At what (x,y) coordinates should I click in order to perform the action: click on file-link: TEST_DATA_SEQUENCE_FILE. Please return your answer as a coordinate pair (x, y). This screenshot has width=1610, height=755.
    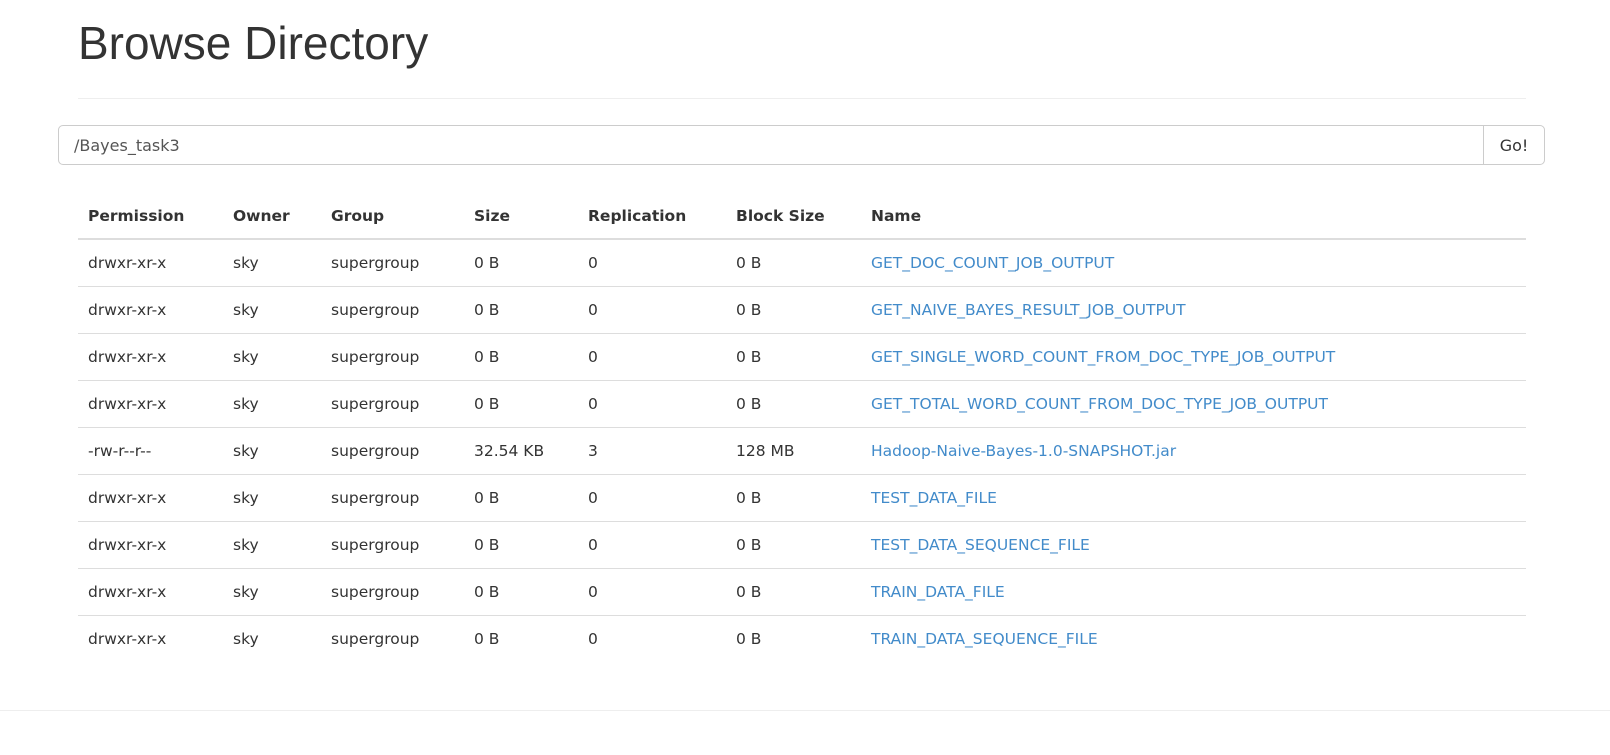
    Looking at the image, I should click on (980, 545).